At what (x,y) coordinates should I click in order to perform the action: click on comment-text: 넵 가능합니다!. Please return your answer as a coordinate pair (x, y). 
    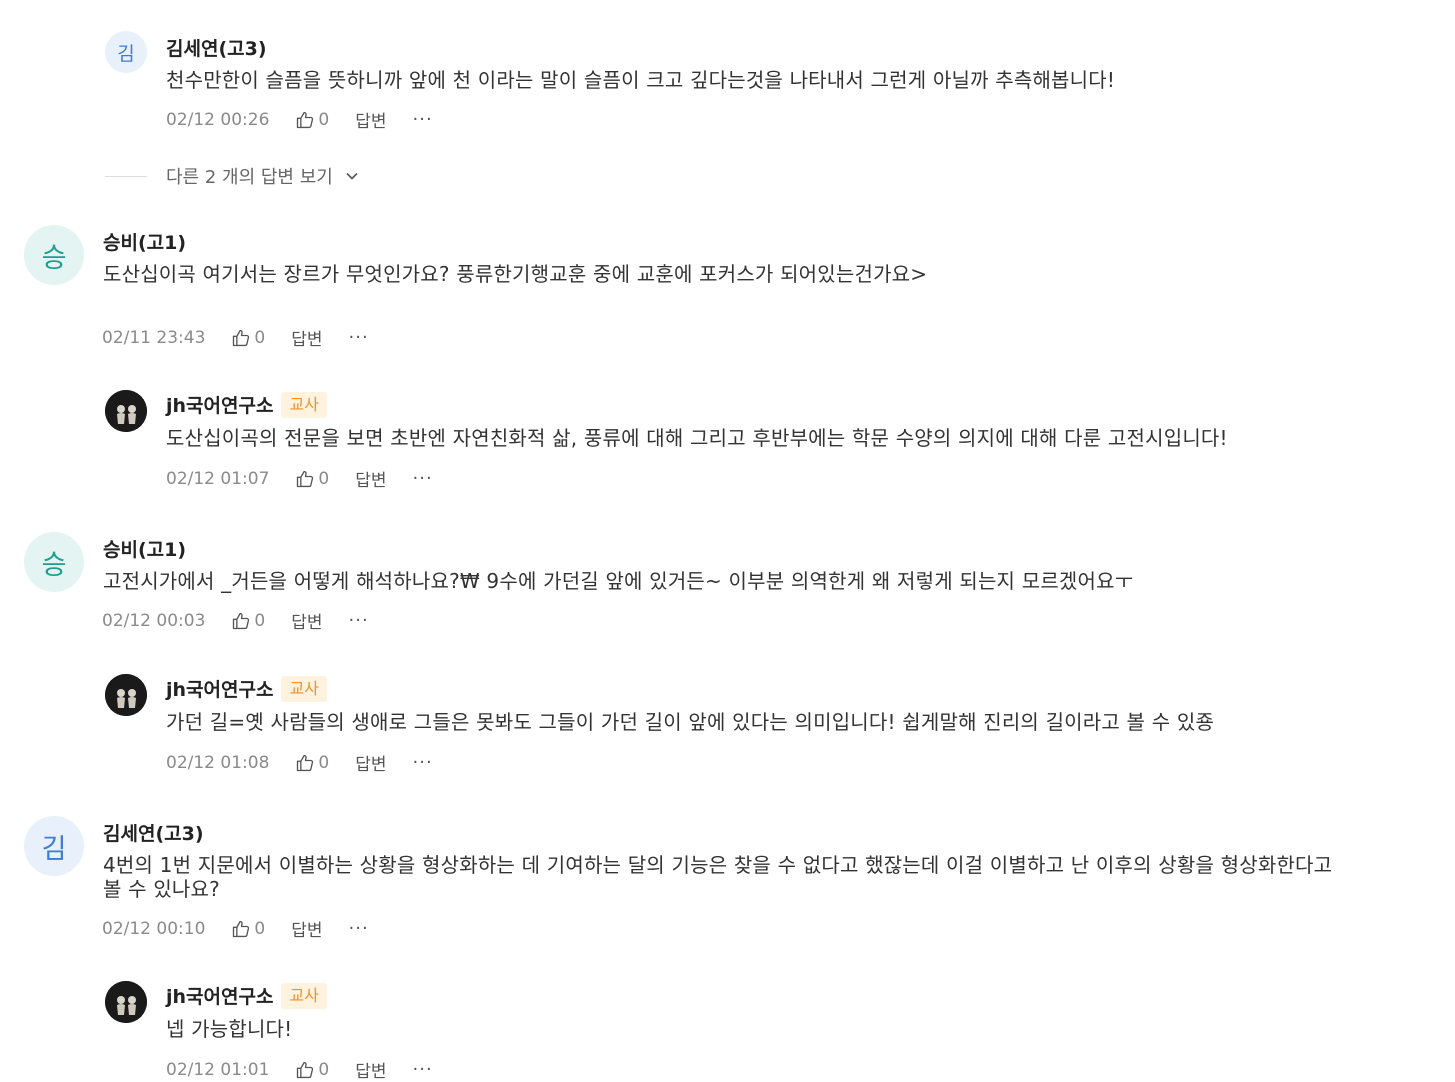
    Looking at the image, I should click on (229, 1029).